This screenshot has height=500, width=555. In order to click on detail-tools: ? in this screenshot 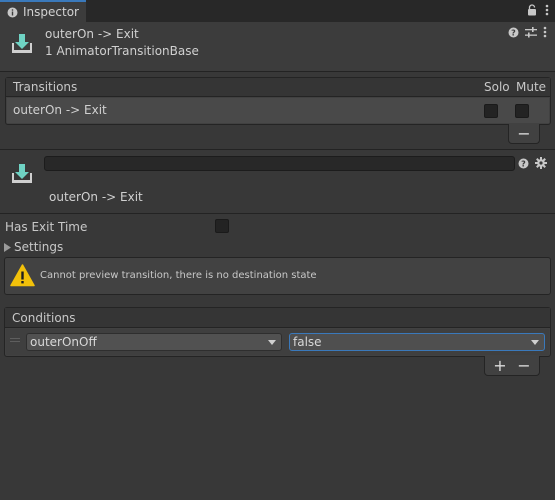, I will do `click(532, 163)`.